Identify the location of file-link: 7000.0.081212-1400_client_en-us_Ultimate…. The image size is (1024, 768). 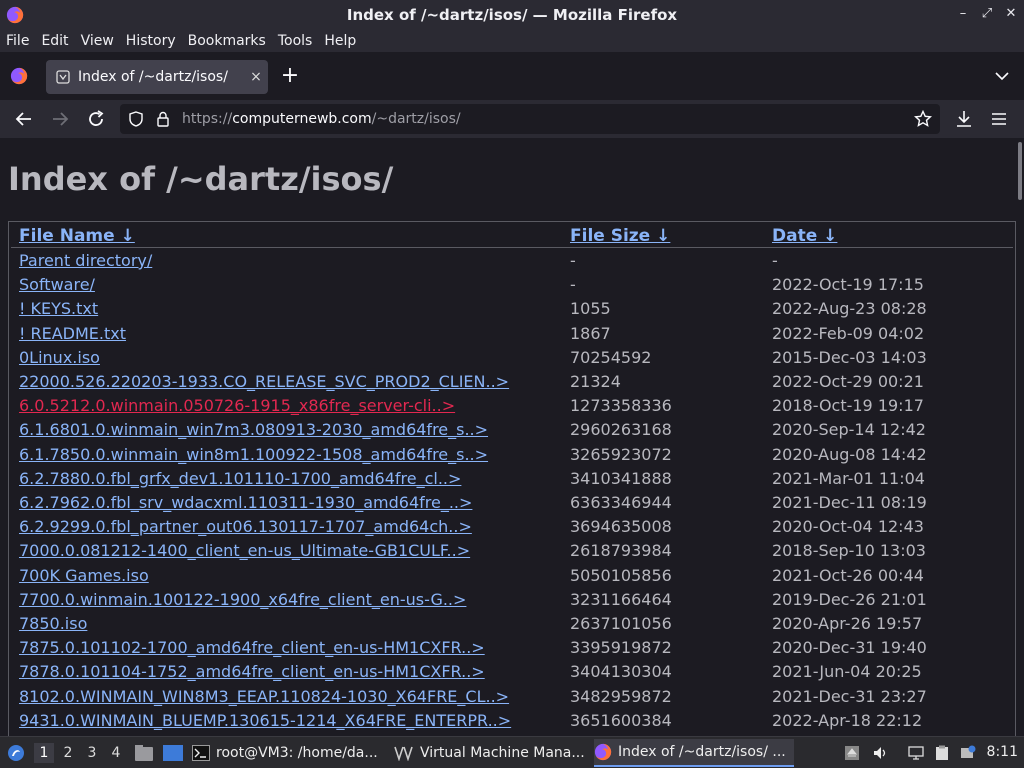
(244, 550).